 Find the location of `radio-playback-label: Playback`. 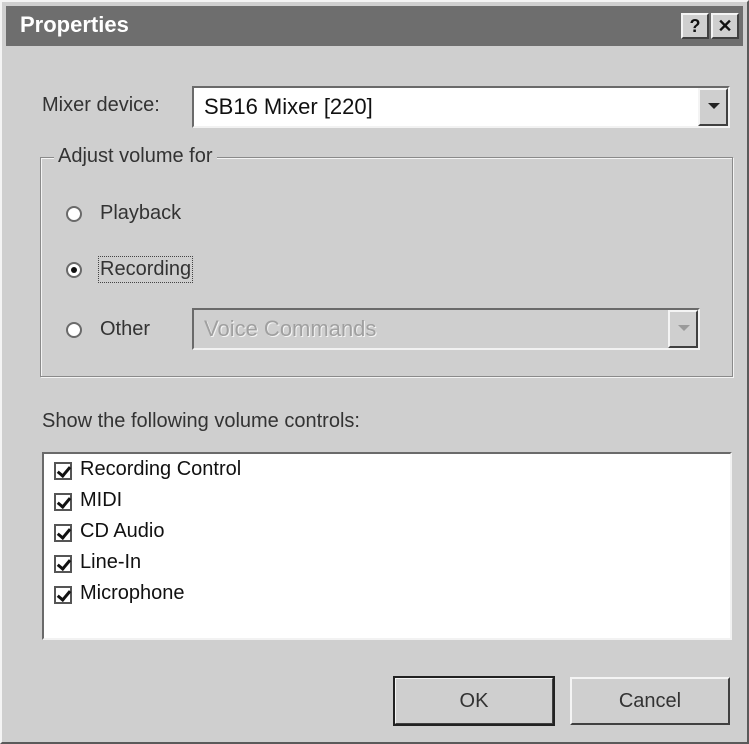

radio-playback-label: Playback is located at coordinates (140, 213).